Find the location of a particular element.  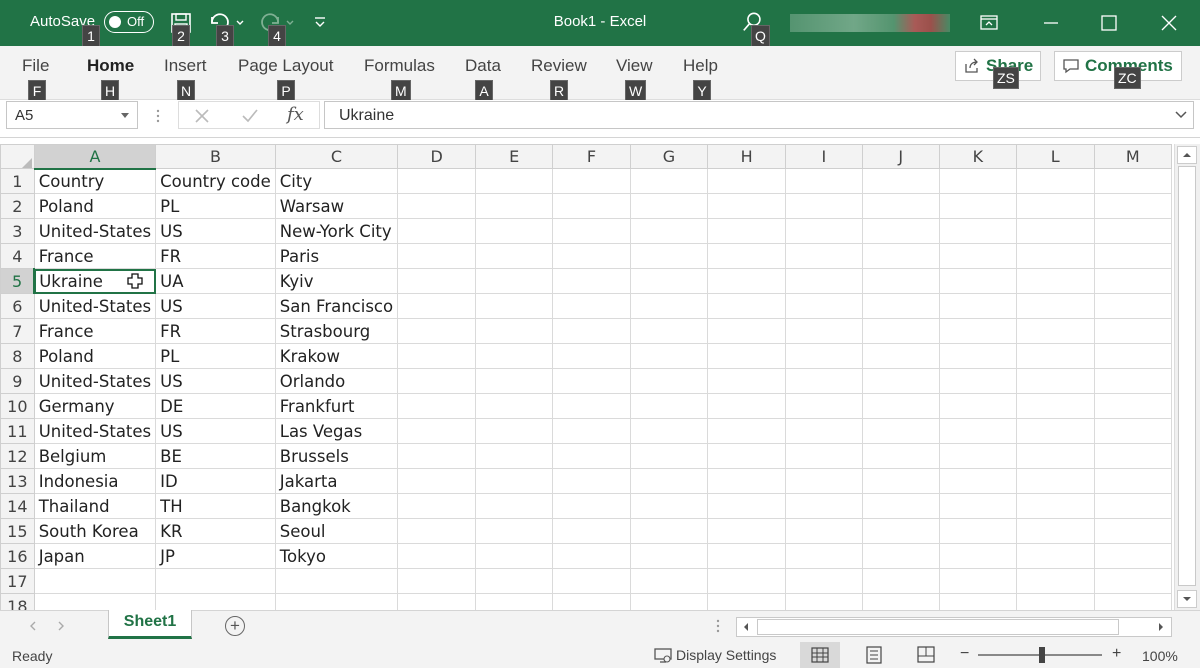

cell: Strasbourg is located at coordinates (336, 331).